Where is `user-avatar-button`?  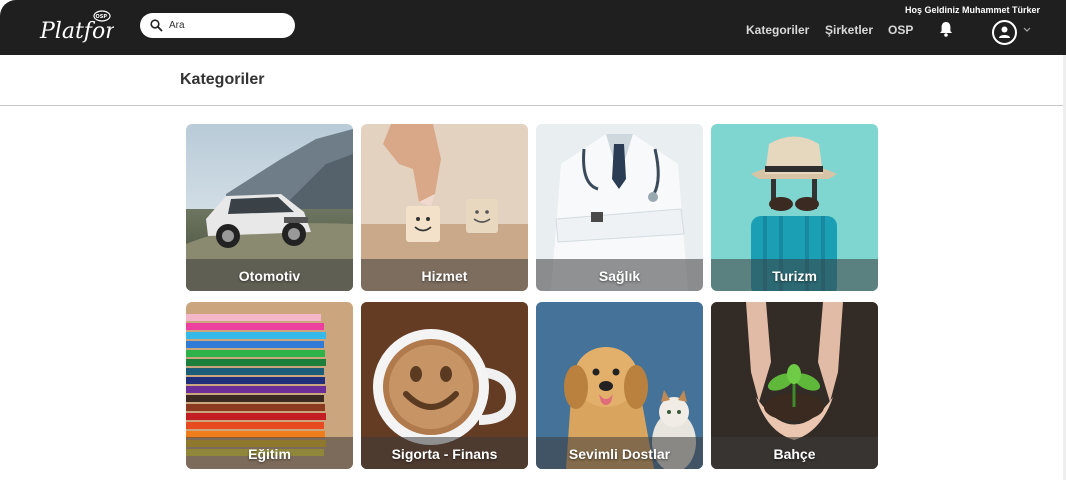
user-avatar-button is located at coordinates (1004, 32).